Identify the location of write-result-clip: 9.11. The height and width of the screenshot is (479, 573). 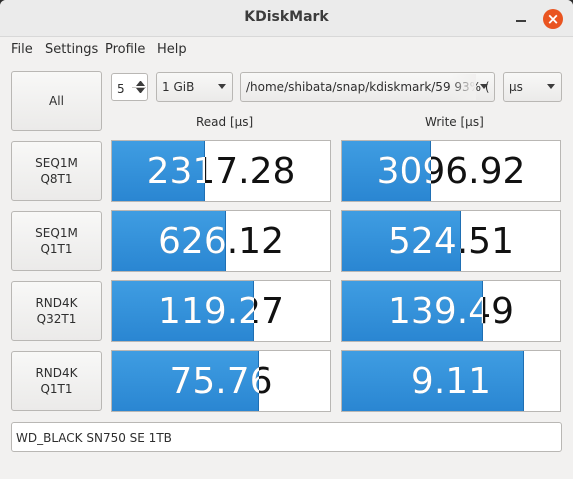
(433, 381).